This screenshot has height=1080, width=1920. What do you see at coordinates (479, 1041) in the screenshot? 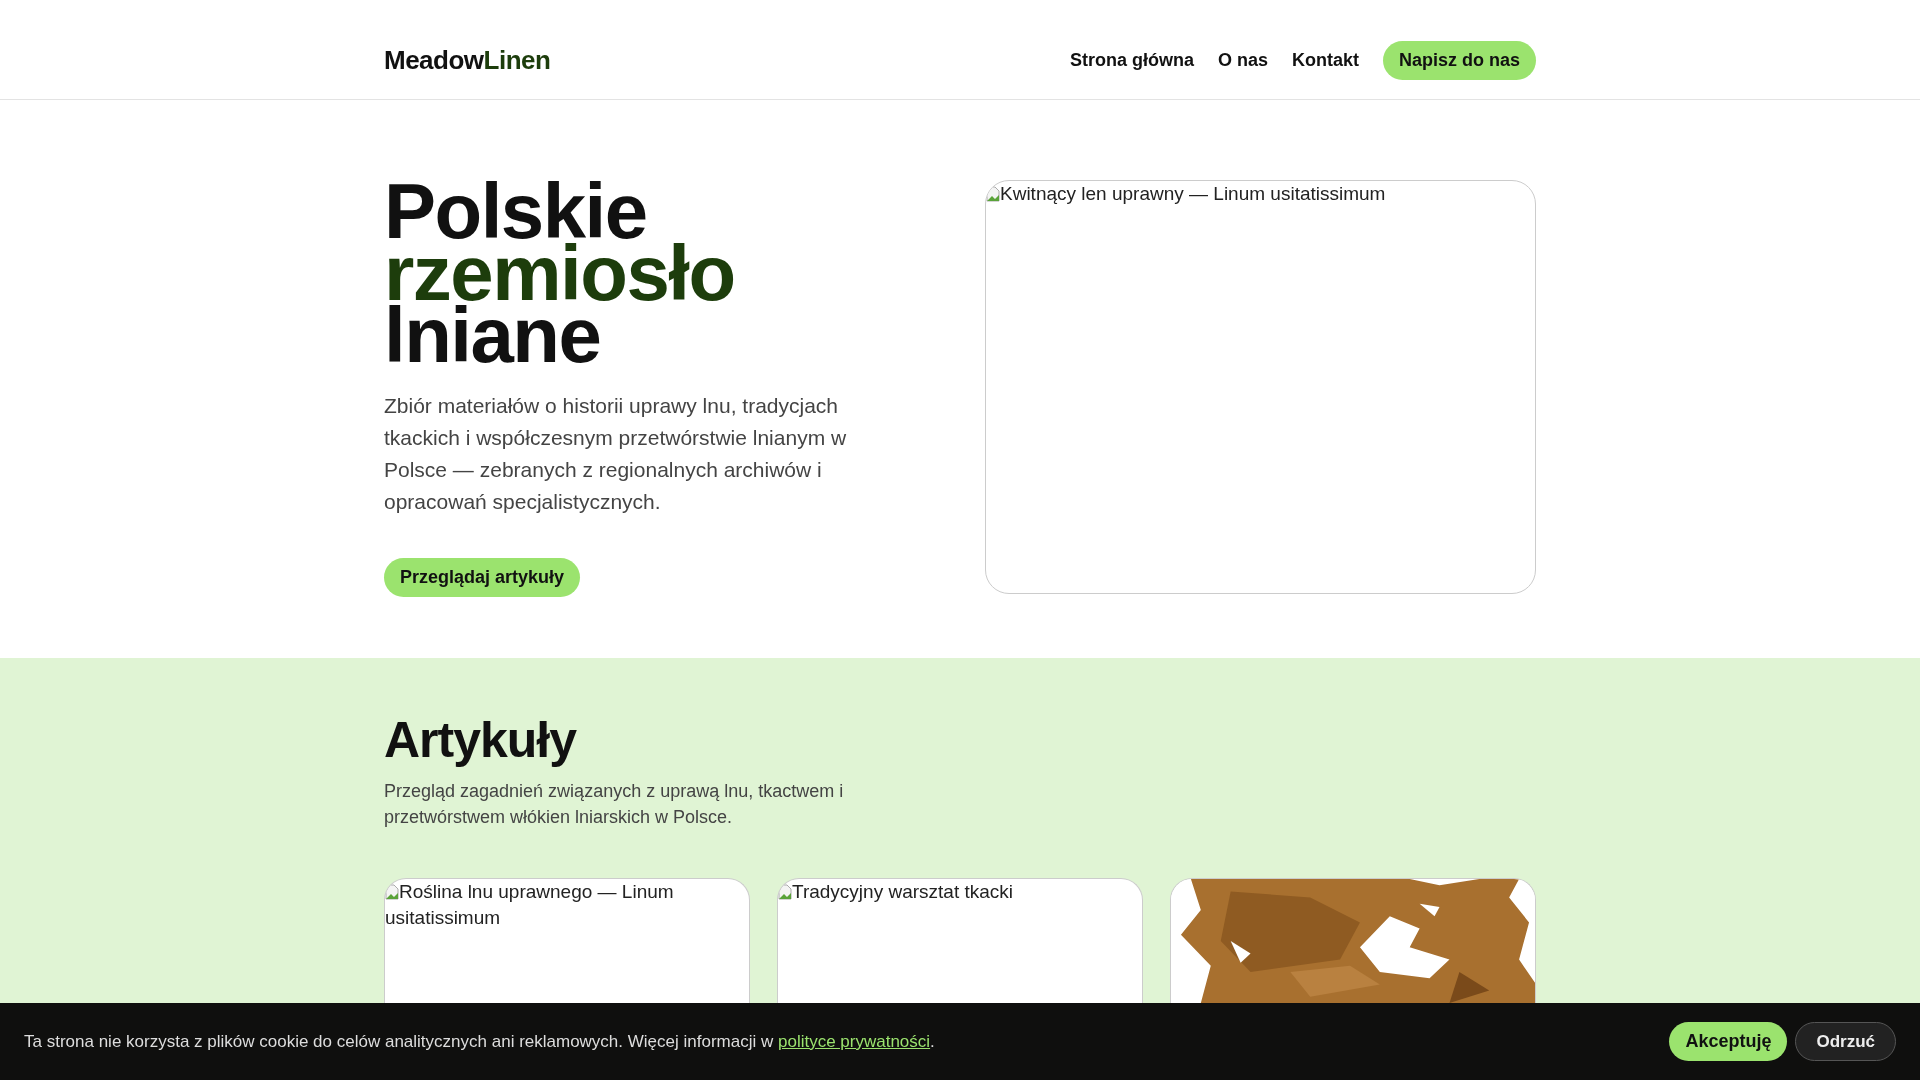
I see `cookie-notice-text: Ta strona nie korzysta z plików cookie do celów analitycznych ani reklamowych. Więcej informacji w polityce prywatności.` at bounding box center [479, 1041].